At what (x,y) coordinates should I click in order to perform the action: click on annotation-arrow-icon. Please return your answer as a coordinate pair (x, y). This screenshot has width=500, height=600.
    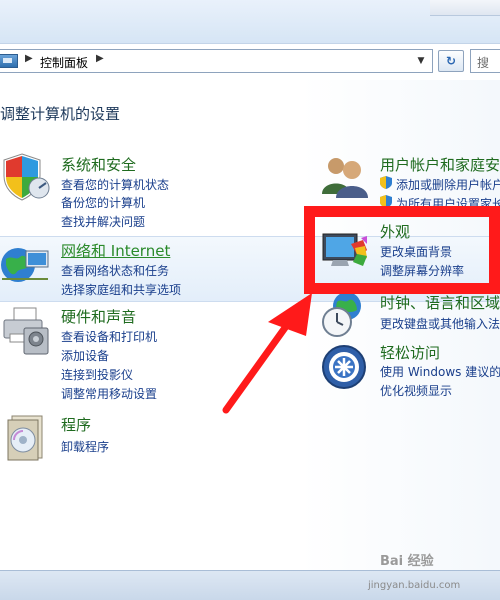
    Looking at the image, I should click on (267, 353).